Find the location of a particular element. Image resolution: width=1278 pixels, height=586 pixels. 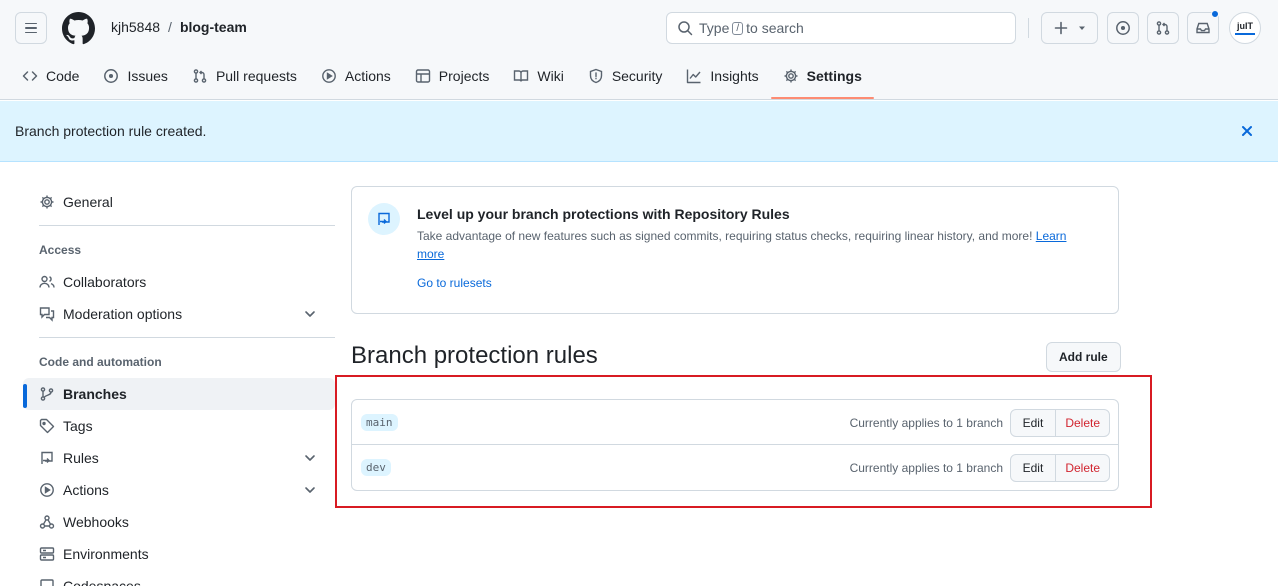

flash-message: Branch protection rule created. is located at coordinates (111, 131).